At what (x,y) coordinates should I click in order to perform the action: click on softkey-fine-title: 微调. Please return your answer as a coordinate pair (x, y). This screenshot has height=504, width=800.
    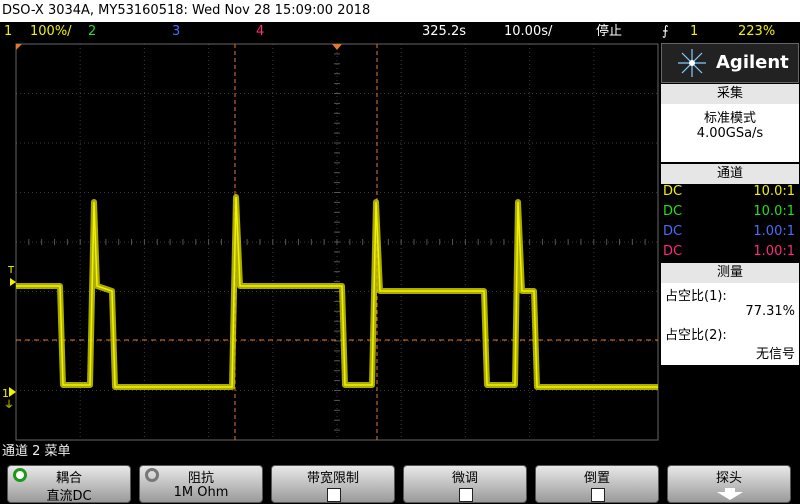
    Looking at the image, I should click on (464, 478).